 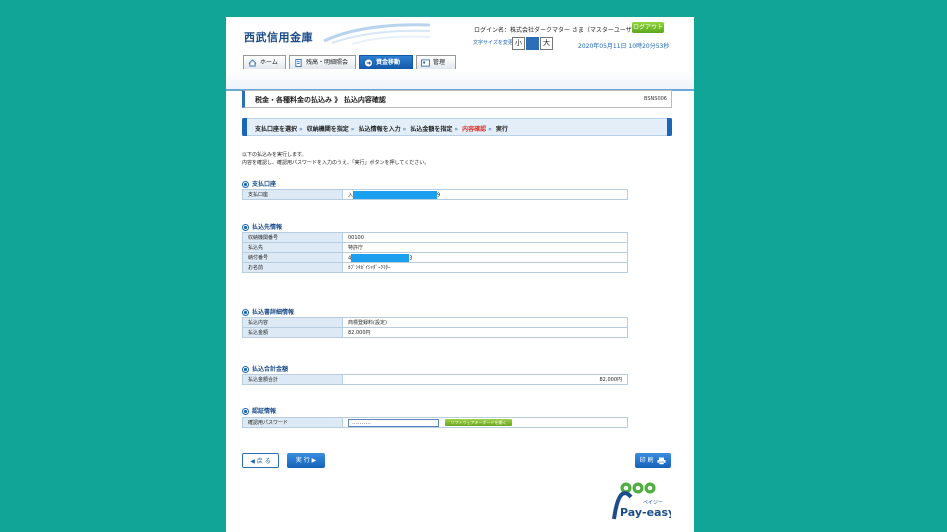 I want to click on steps-left-cap, so click(x=244, y=127).